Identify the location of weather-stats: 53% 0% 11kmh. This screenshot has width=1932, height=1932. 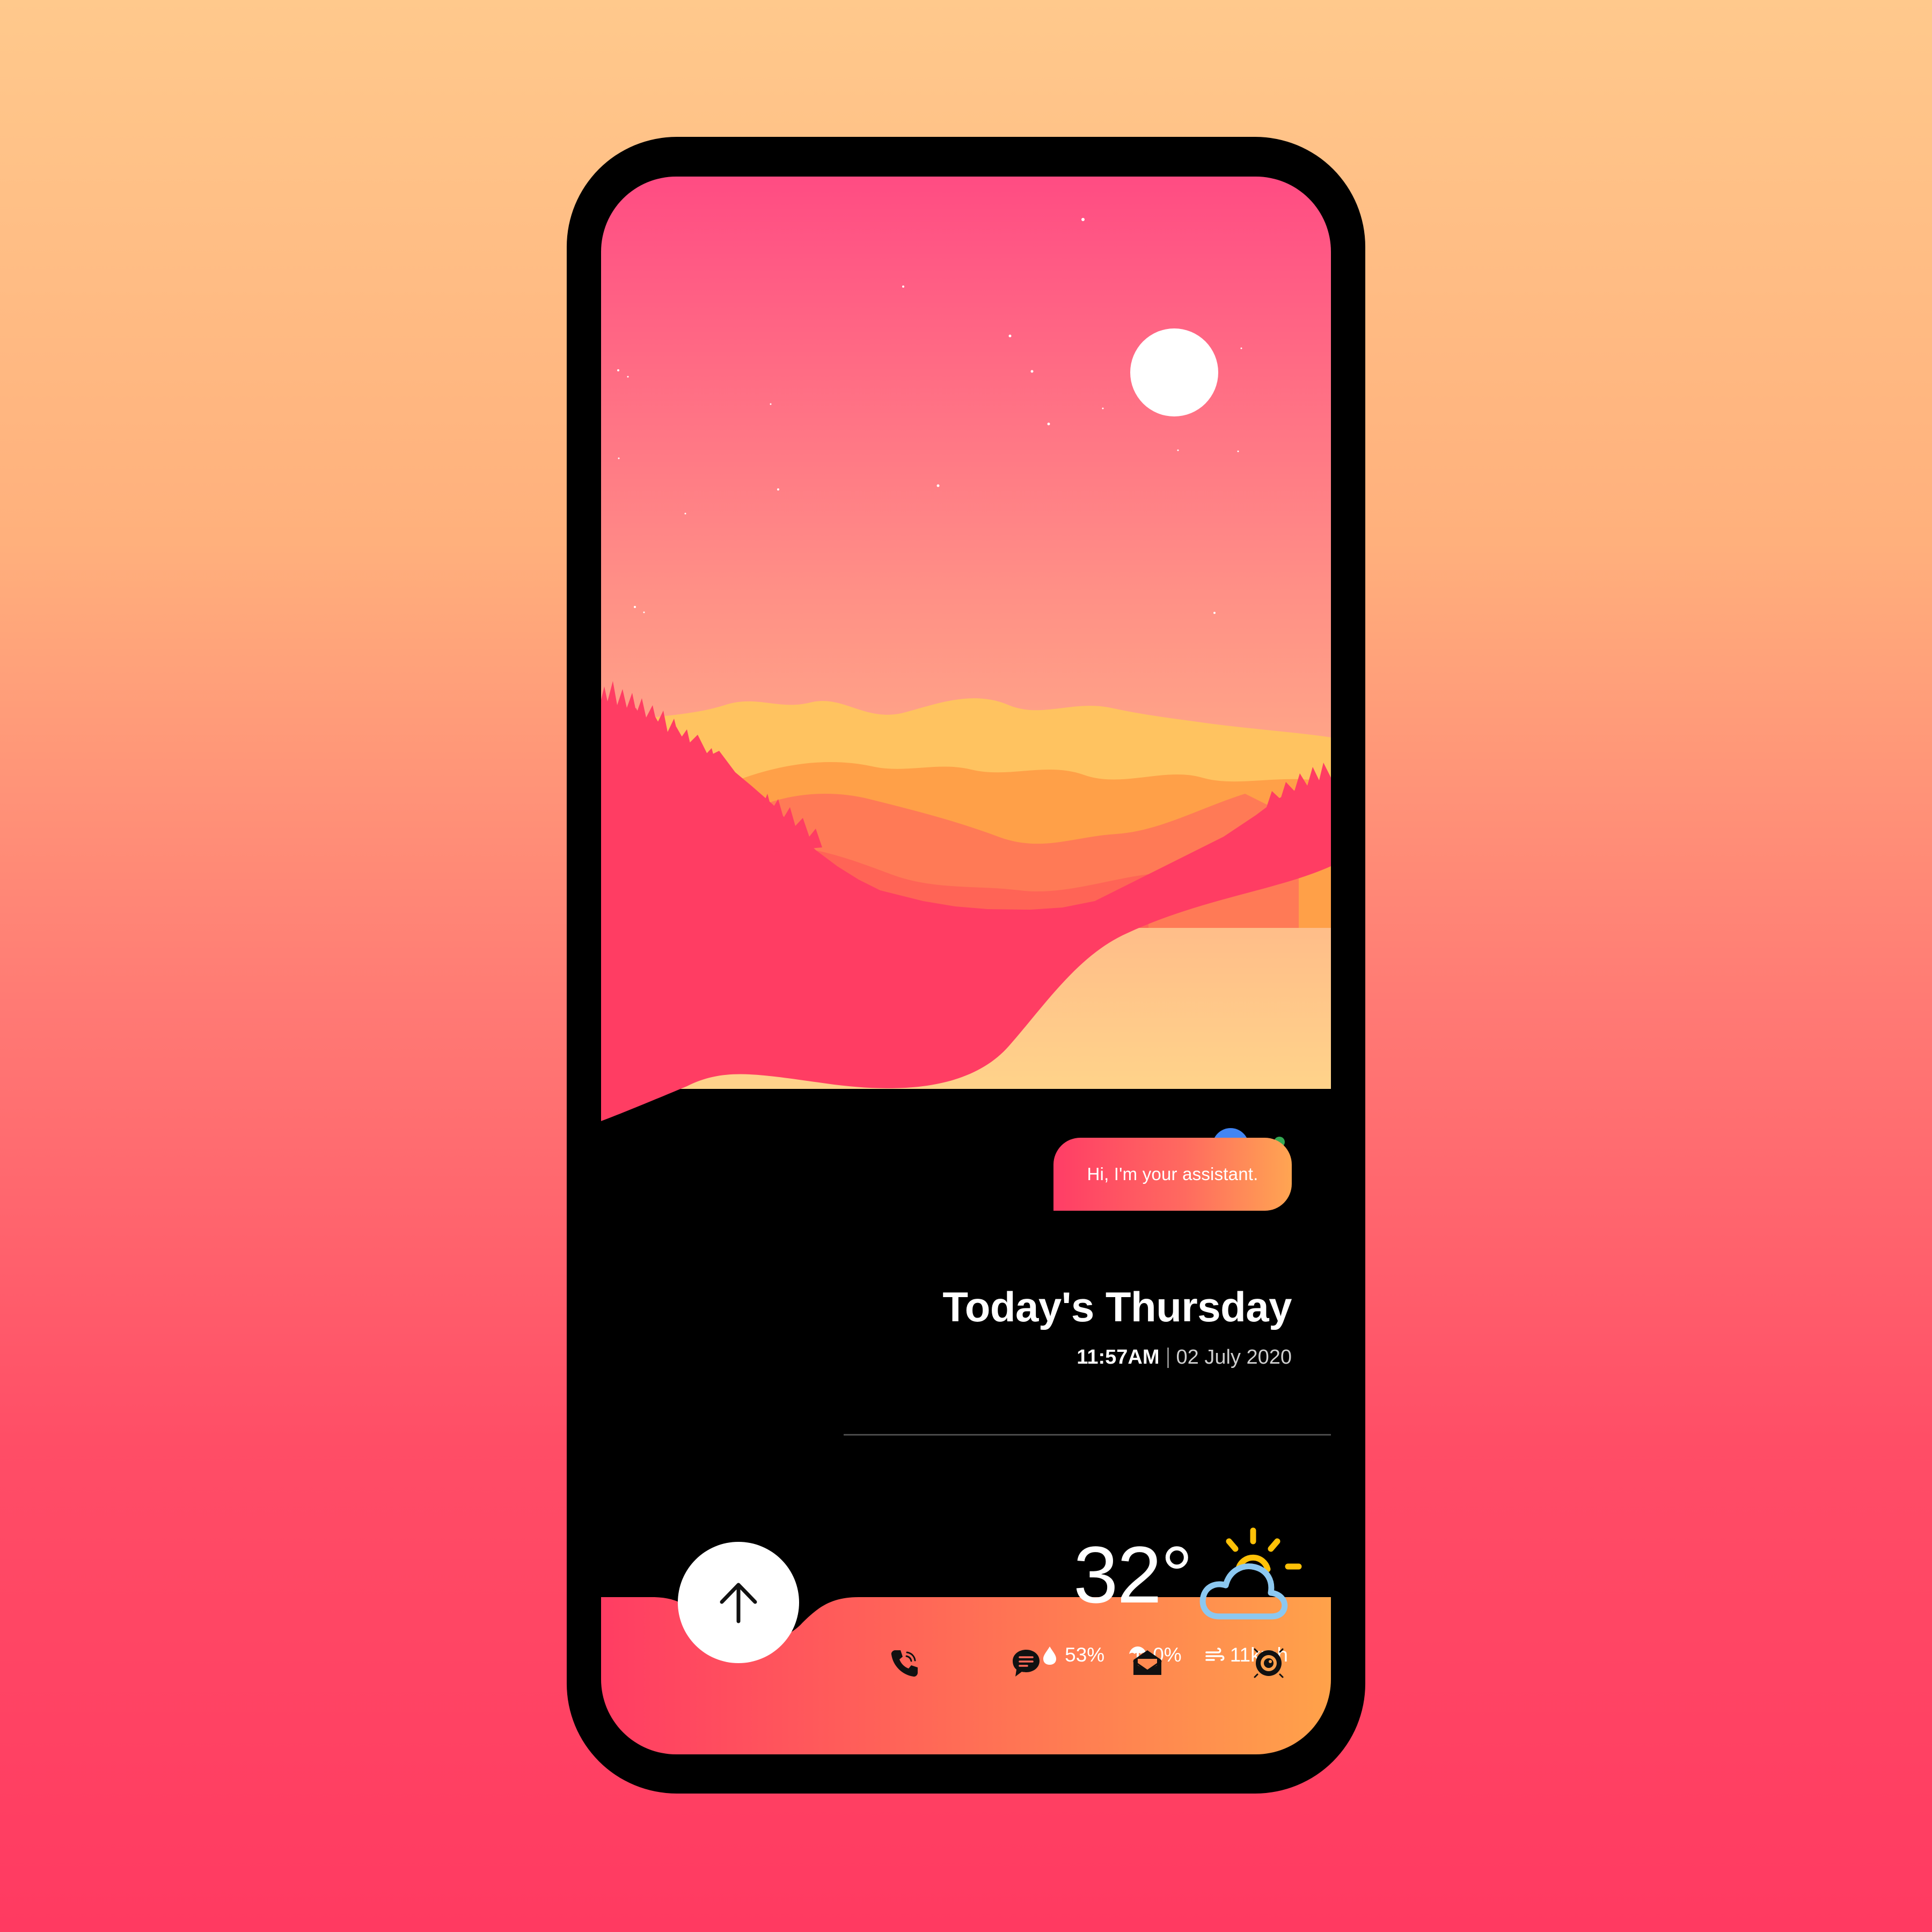
(1163, 1655).